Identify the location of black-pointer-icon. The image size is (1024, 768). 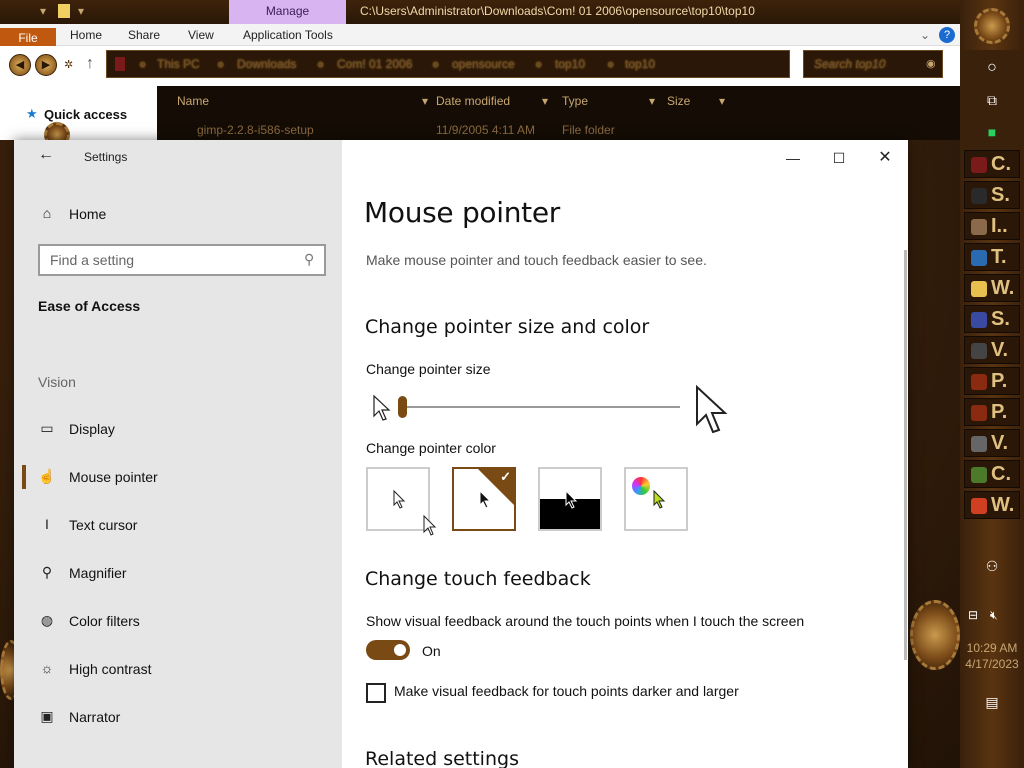
(485, 499).